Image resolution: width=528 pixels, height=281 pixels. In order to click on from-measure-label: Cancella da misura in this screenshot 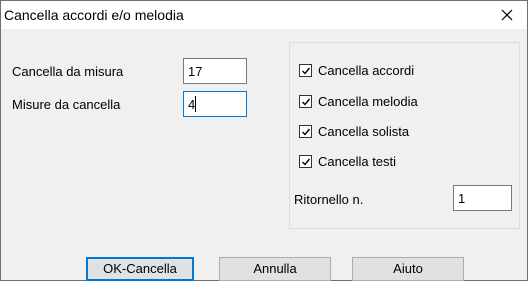, I will do `click(68, 71)`.